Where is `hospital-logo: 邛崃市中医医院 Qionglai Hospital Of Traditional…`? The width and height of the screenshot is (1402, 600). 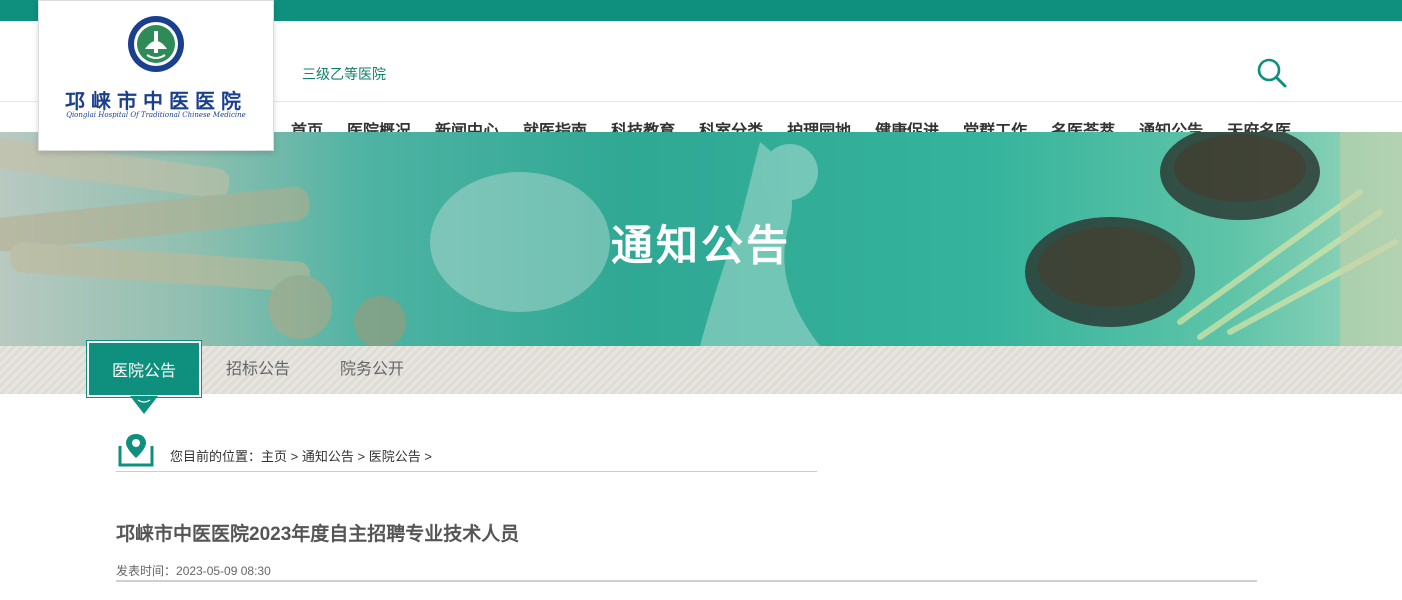
hospital-logo: 邛崃市中医医院 Qionglai Hospital Of Traditional… is located at coordinates (156, 75).